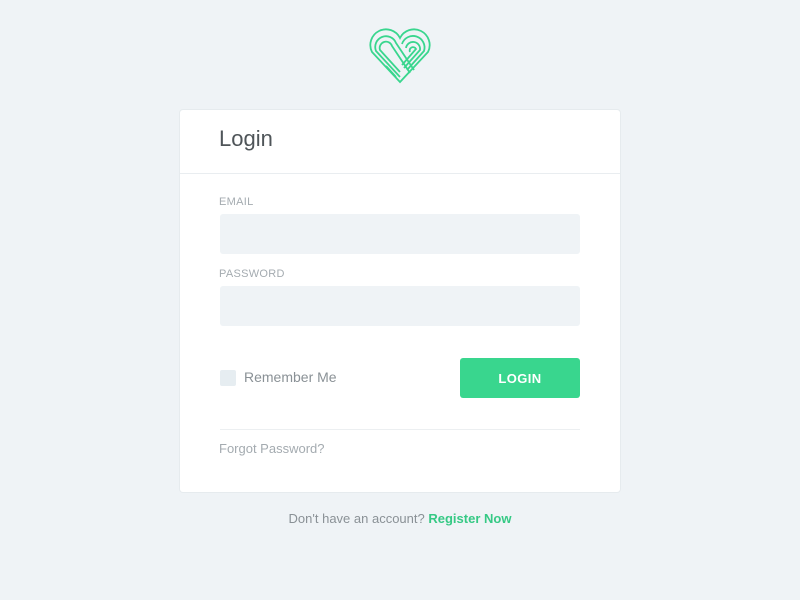 The image size is (800, 600). Describe the element at coordinates (272, 448) in the screenshot. I see `forgot-password-link: Forgot Password?` at that location.